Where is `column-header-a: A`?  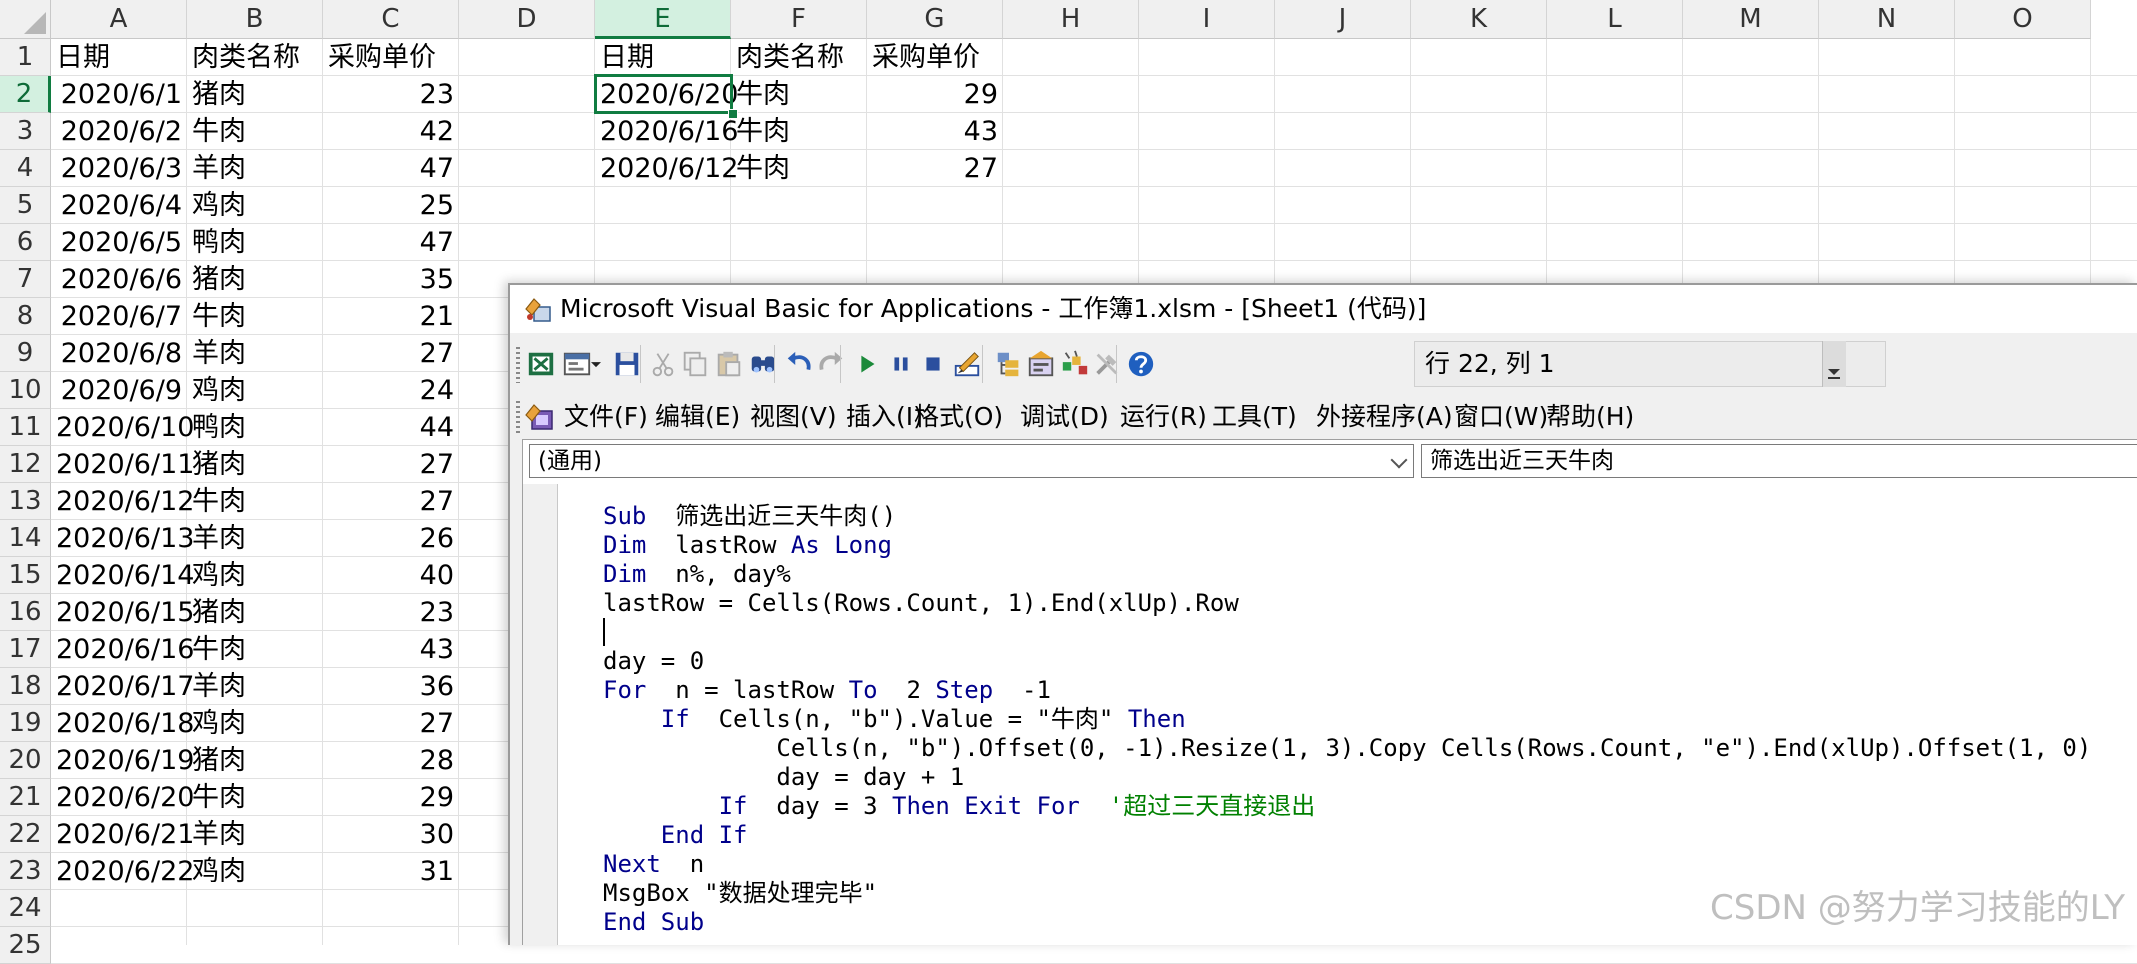
column-header-a: A is located at coordinates (119, 19).